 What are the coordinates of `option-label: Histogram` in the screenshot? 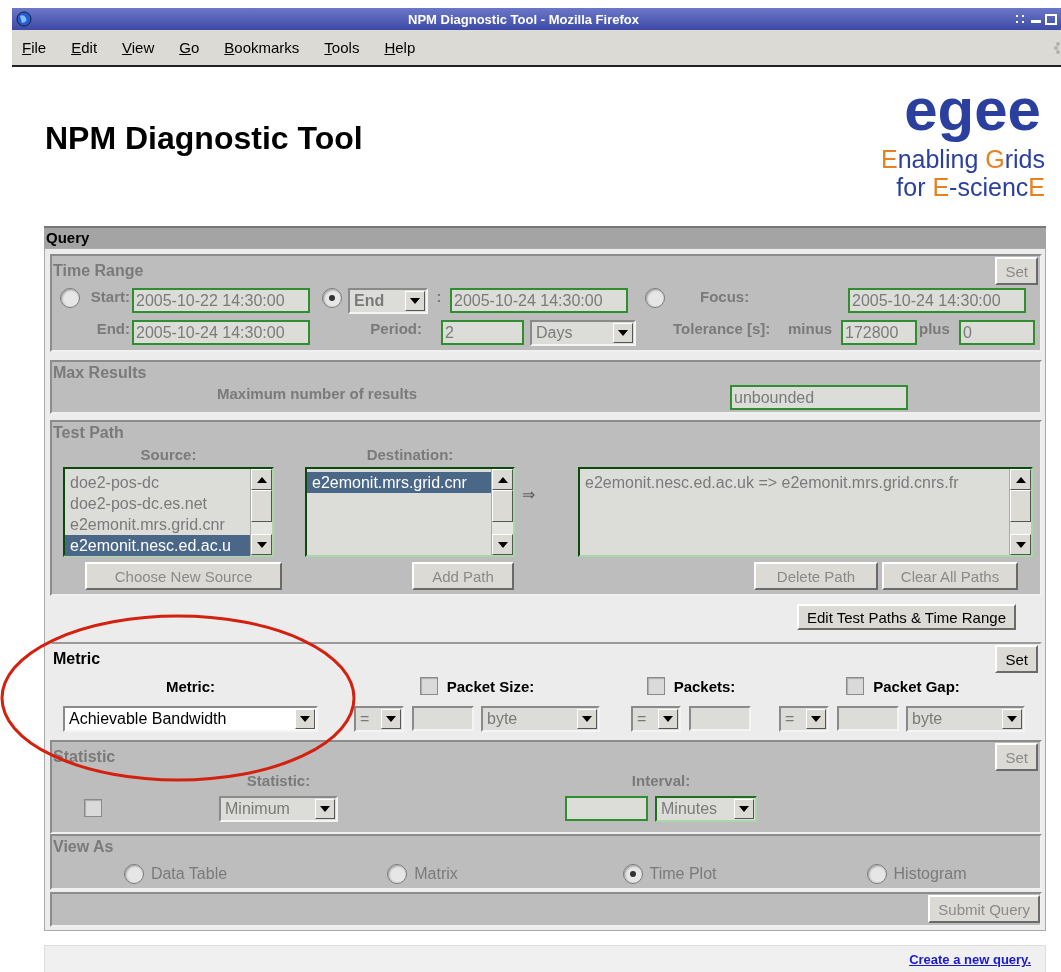 It's located at (930, 874).